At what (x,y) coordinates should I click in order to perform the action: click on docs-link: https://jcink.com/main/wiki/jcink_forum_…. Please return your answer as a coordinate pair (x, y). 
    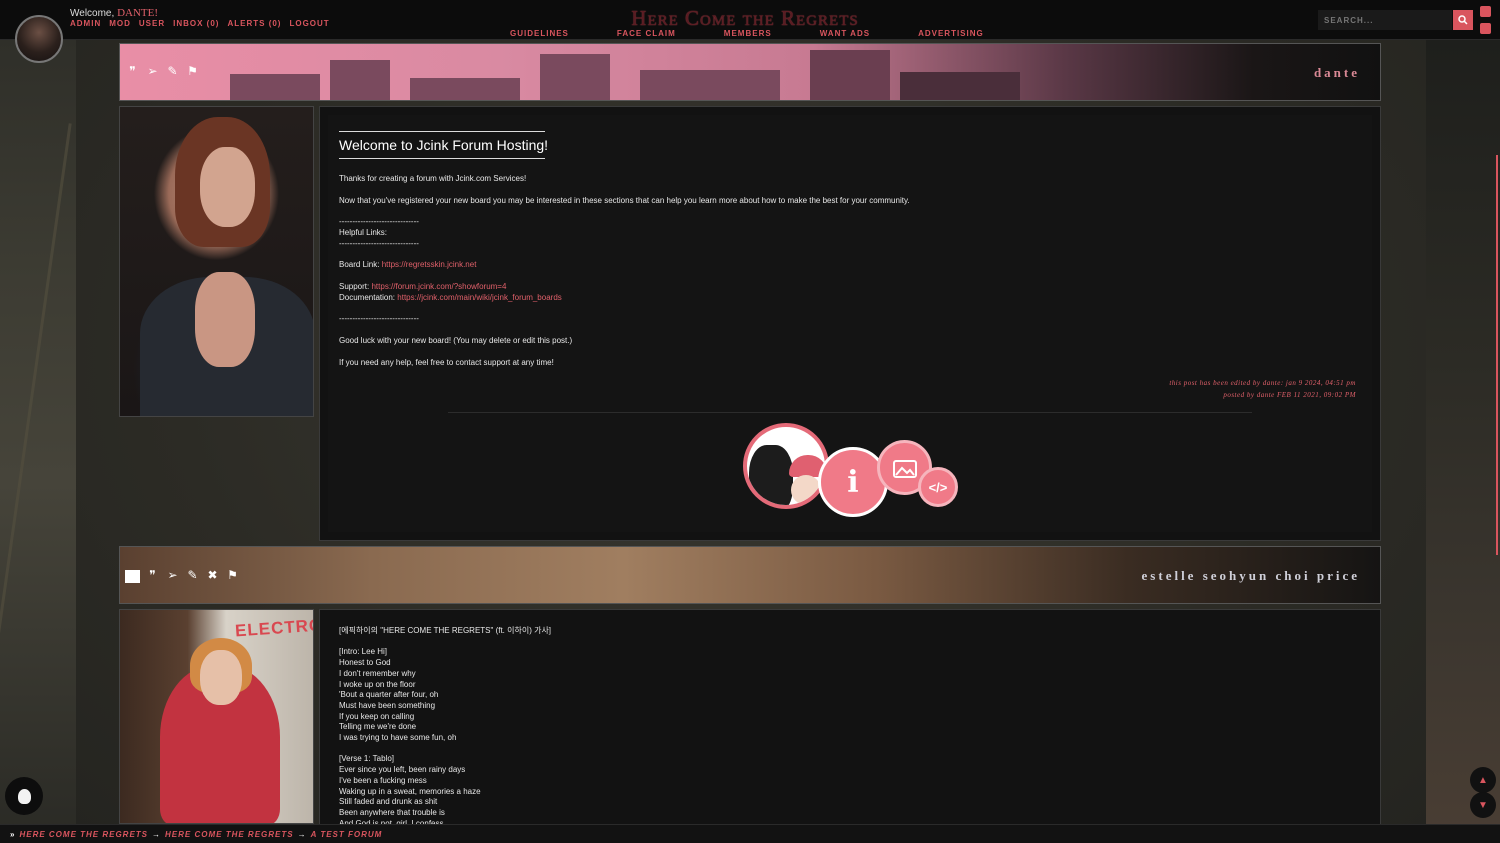
    Looking at the image, I should click on (479, 297).